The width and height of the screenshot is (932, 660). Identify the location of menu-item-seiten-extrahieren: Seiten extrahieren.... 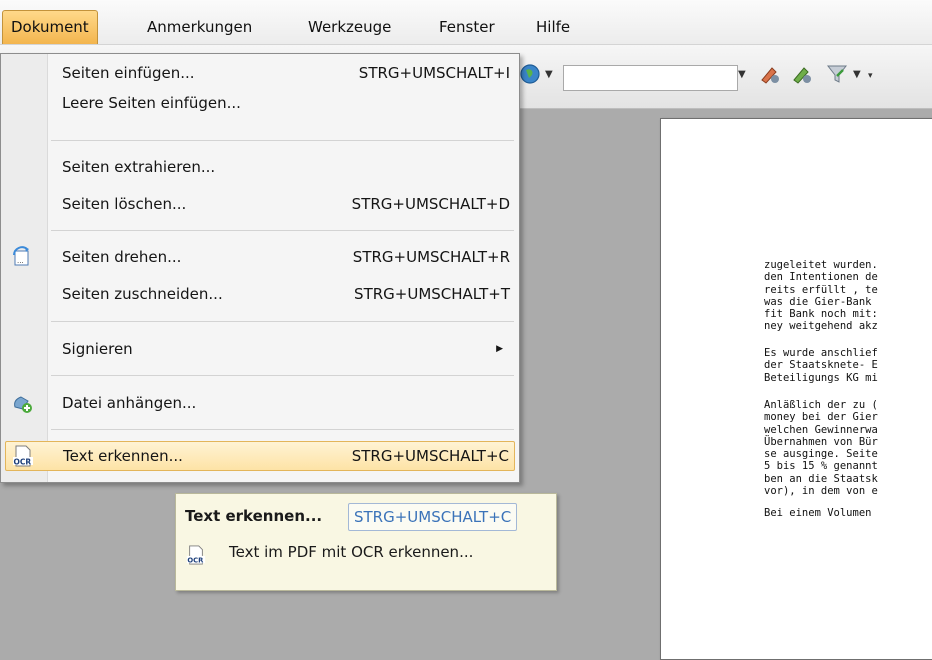
(260, 167).